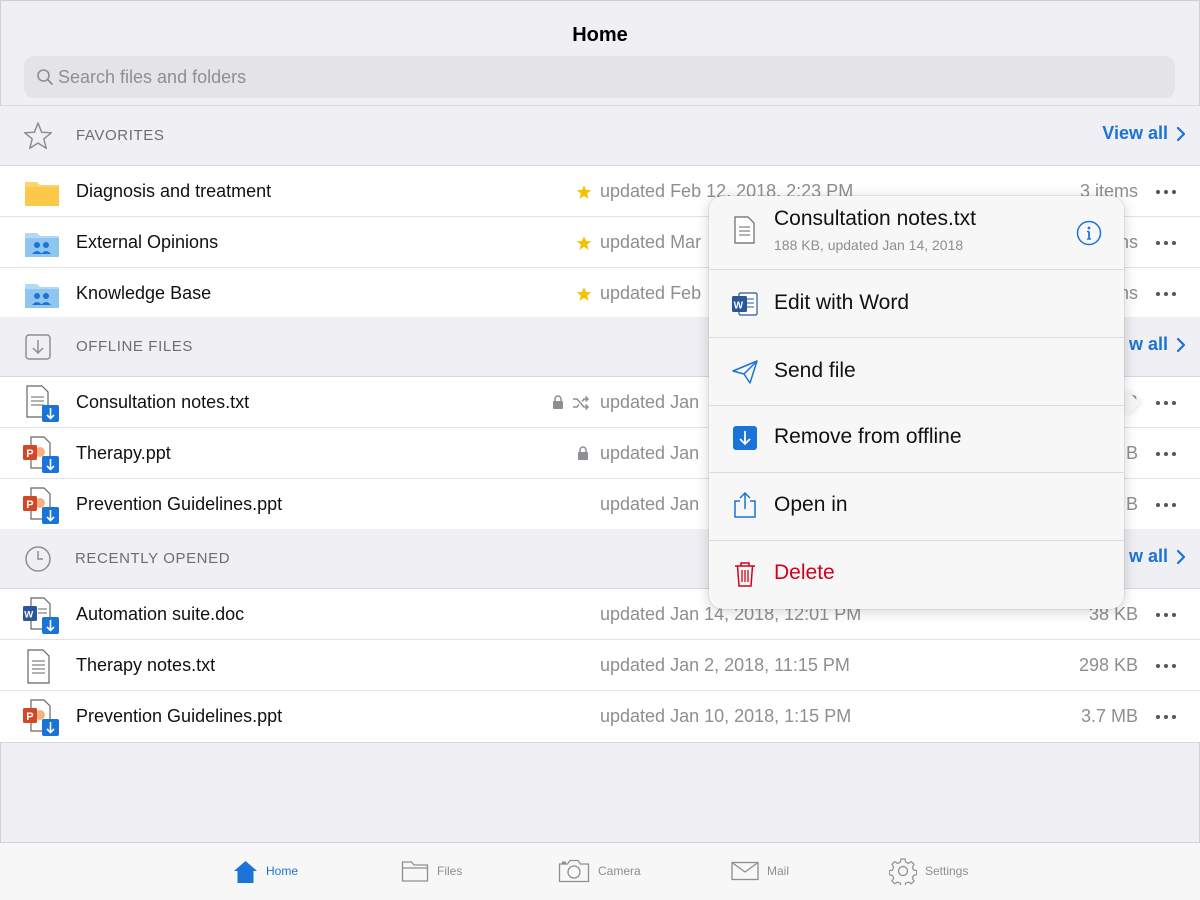  Describe the element at coordinates (153, 558) in the screenshot. I see `recent-title: RECENTLY OPENED` at that location.